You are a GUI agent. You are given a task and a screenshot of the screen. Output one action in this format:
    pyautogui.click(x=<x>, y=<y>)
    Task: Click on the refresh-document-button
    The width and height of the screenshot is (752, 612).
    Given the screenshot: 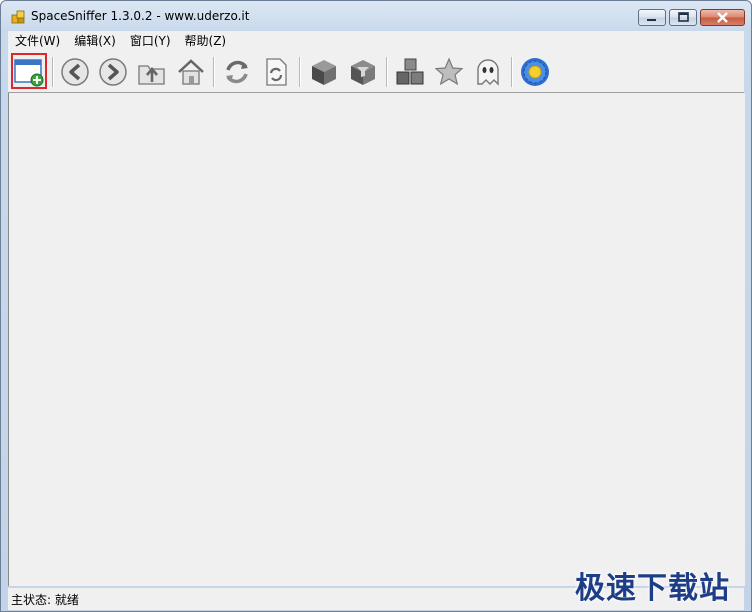 What is the action you would take?
    pyautogui.click(x=276, y=72)
    